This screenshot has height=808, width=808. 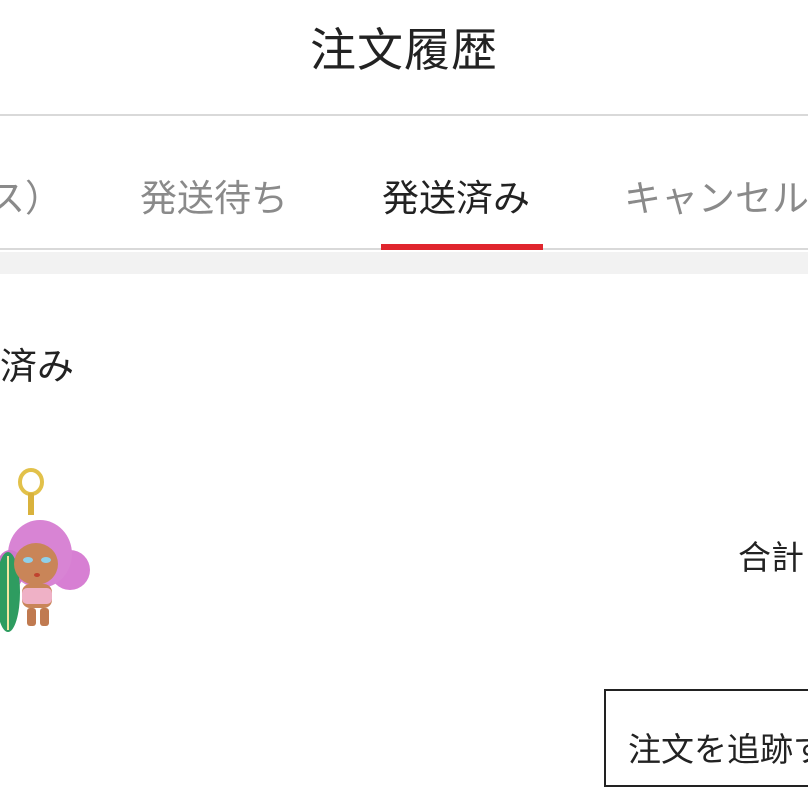 What do you see at coordinates (456, 195) in the screenshot?
I see `tab-shipped: 発送済み` at bounding box center [456, 195].